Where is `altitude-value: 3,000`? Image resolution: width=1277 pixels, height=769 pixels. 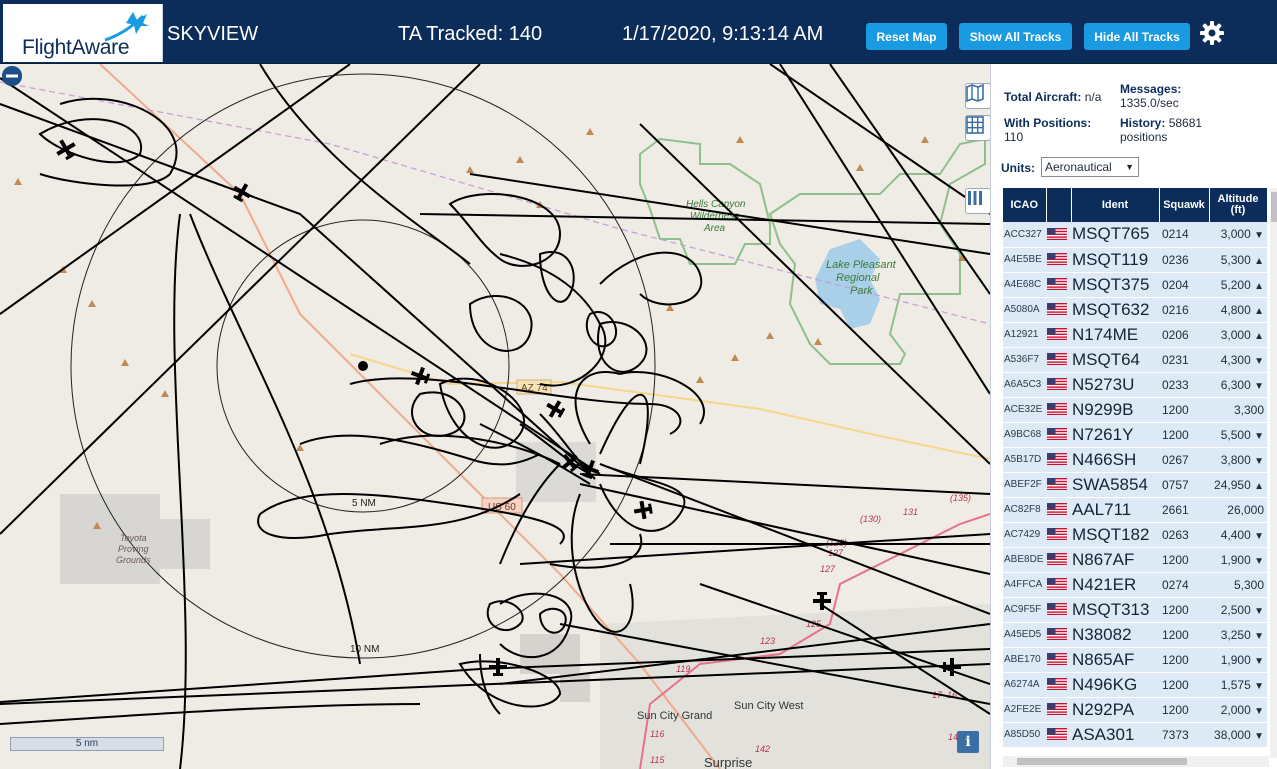
altitude-value: 3,000 is located at coordinates (1235, 234).